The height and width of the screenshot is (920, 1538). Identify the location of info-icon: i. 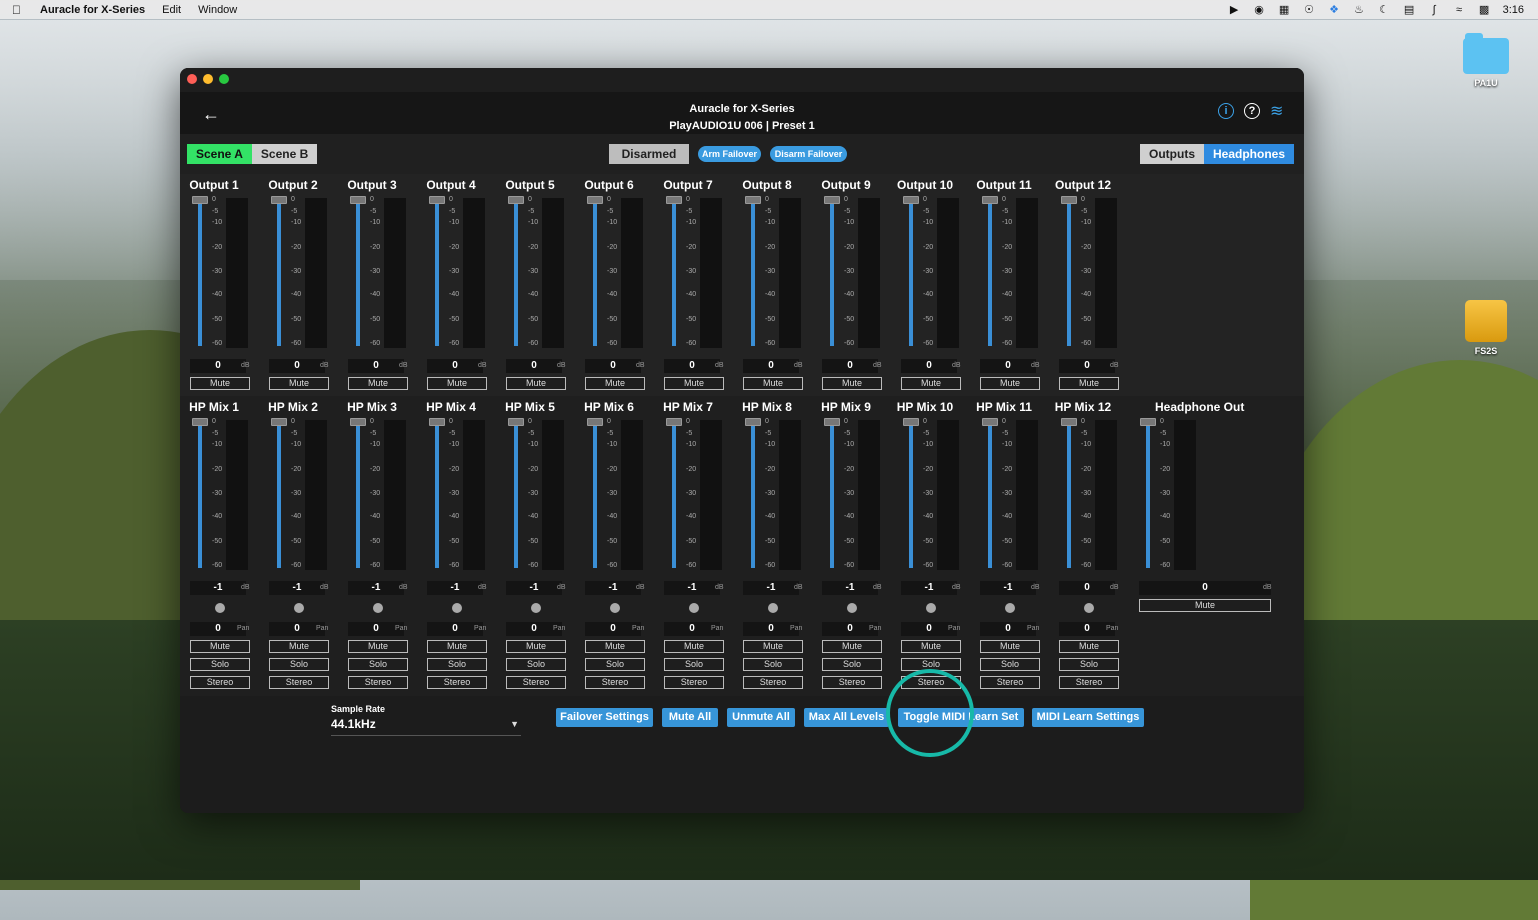
(1226, 111).